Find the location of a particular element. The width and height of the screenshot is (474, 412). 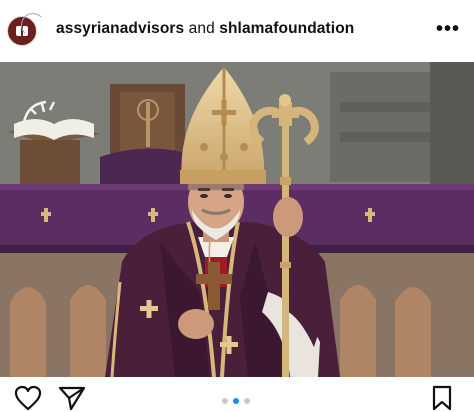

post-authors: assyrianadvisors and shlamafoundation is located at coordinates (205, 29).